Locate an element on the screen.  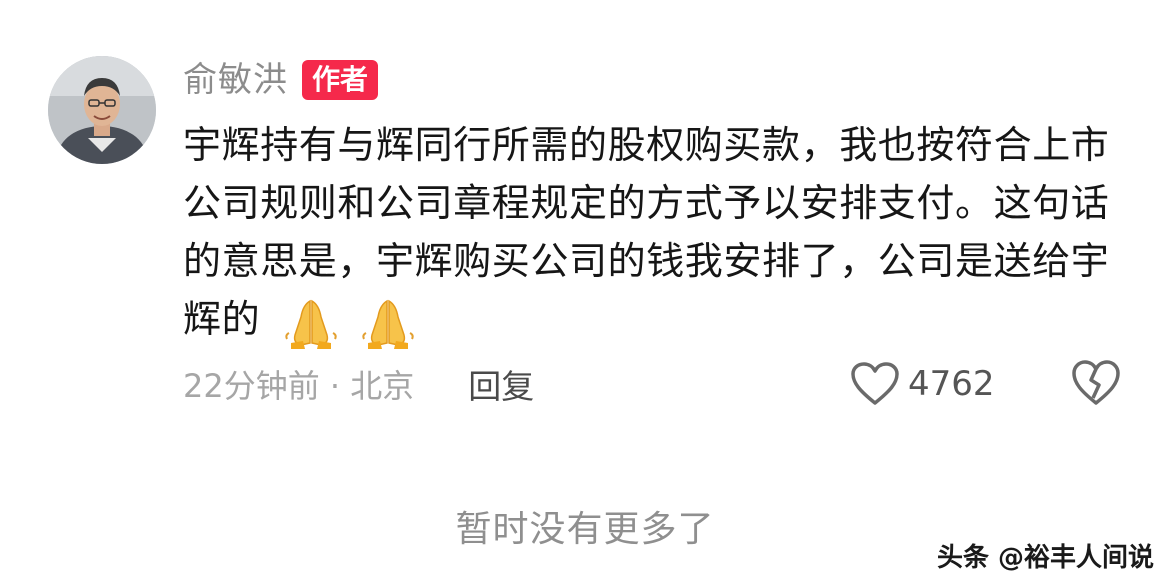
broken-heart-icon is located at coordinates (1096, 382).